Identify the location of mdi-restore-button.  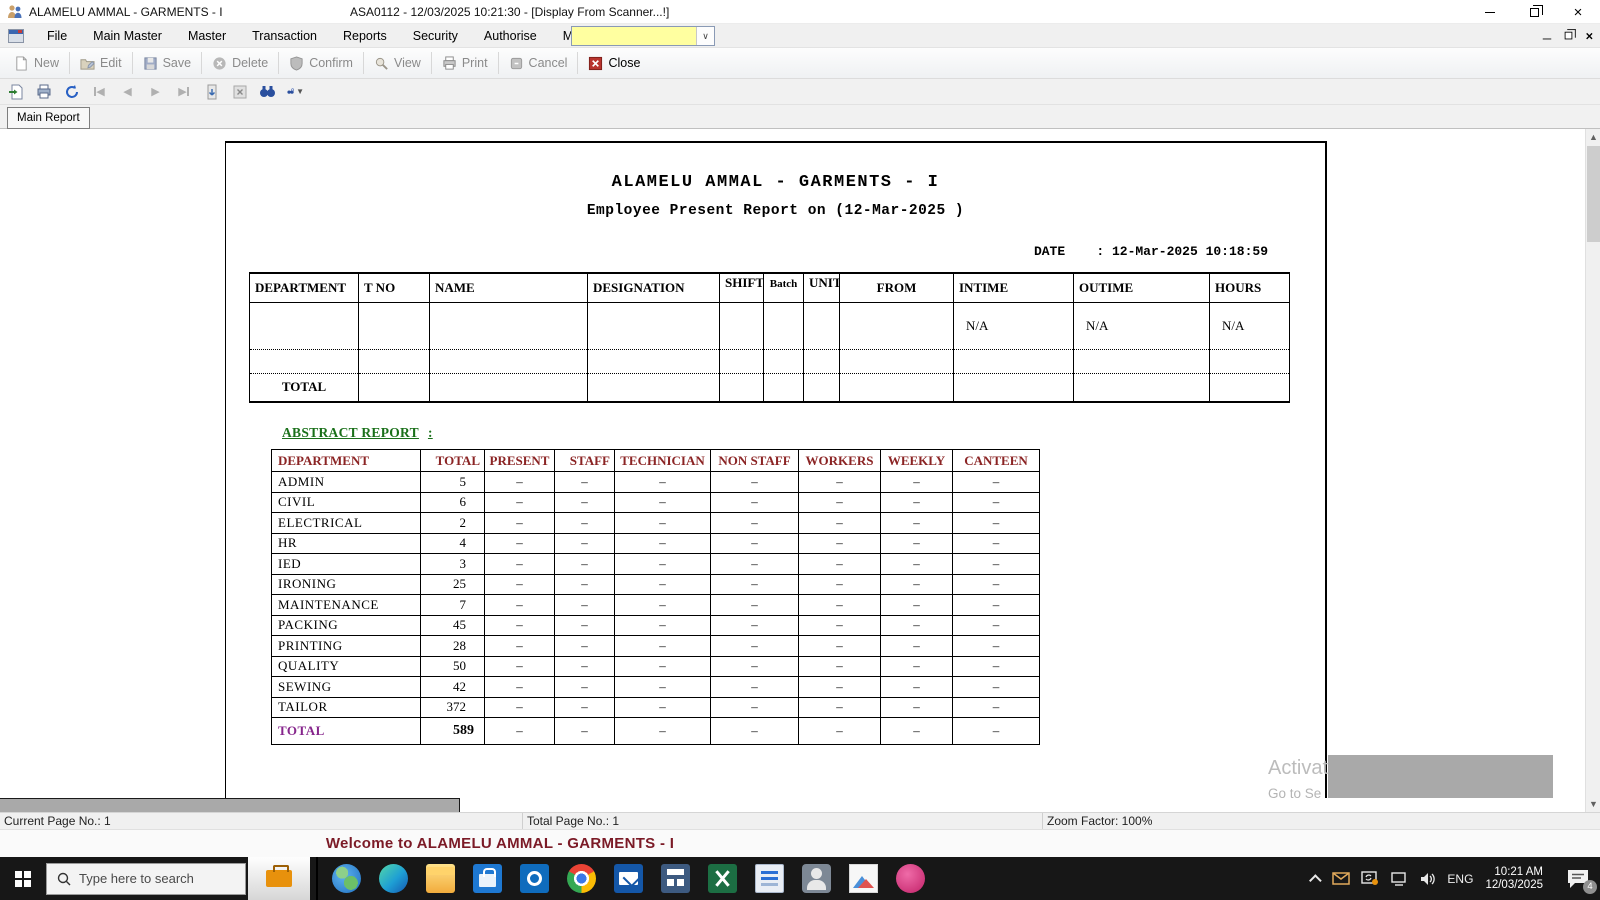
(1570, 35).